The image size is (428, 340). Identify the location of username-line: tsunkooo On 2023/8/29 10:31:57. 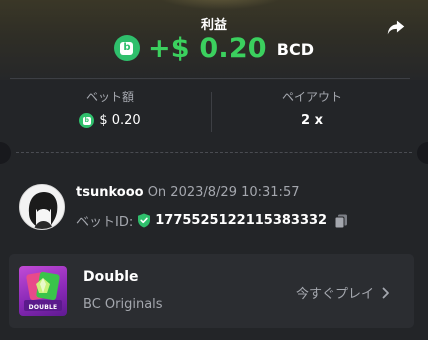
(187, 192).